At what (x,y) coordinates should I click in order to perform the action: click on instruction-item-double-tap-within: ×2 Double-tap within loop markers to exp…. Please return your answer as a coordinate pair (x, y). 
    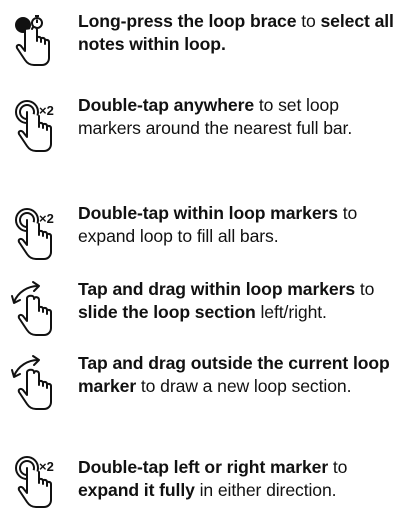
    Looking at the image, I should click on (200, 234).